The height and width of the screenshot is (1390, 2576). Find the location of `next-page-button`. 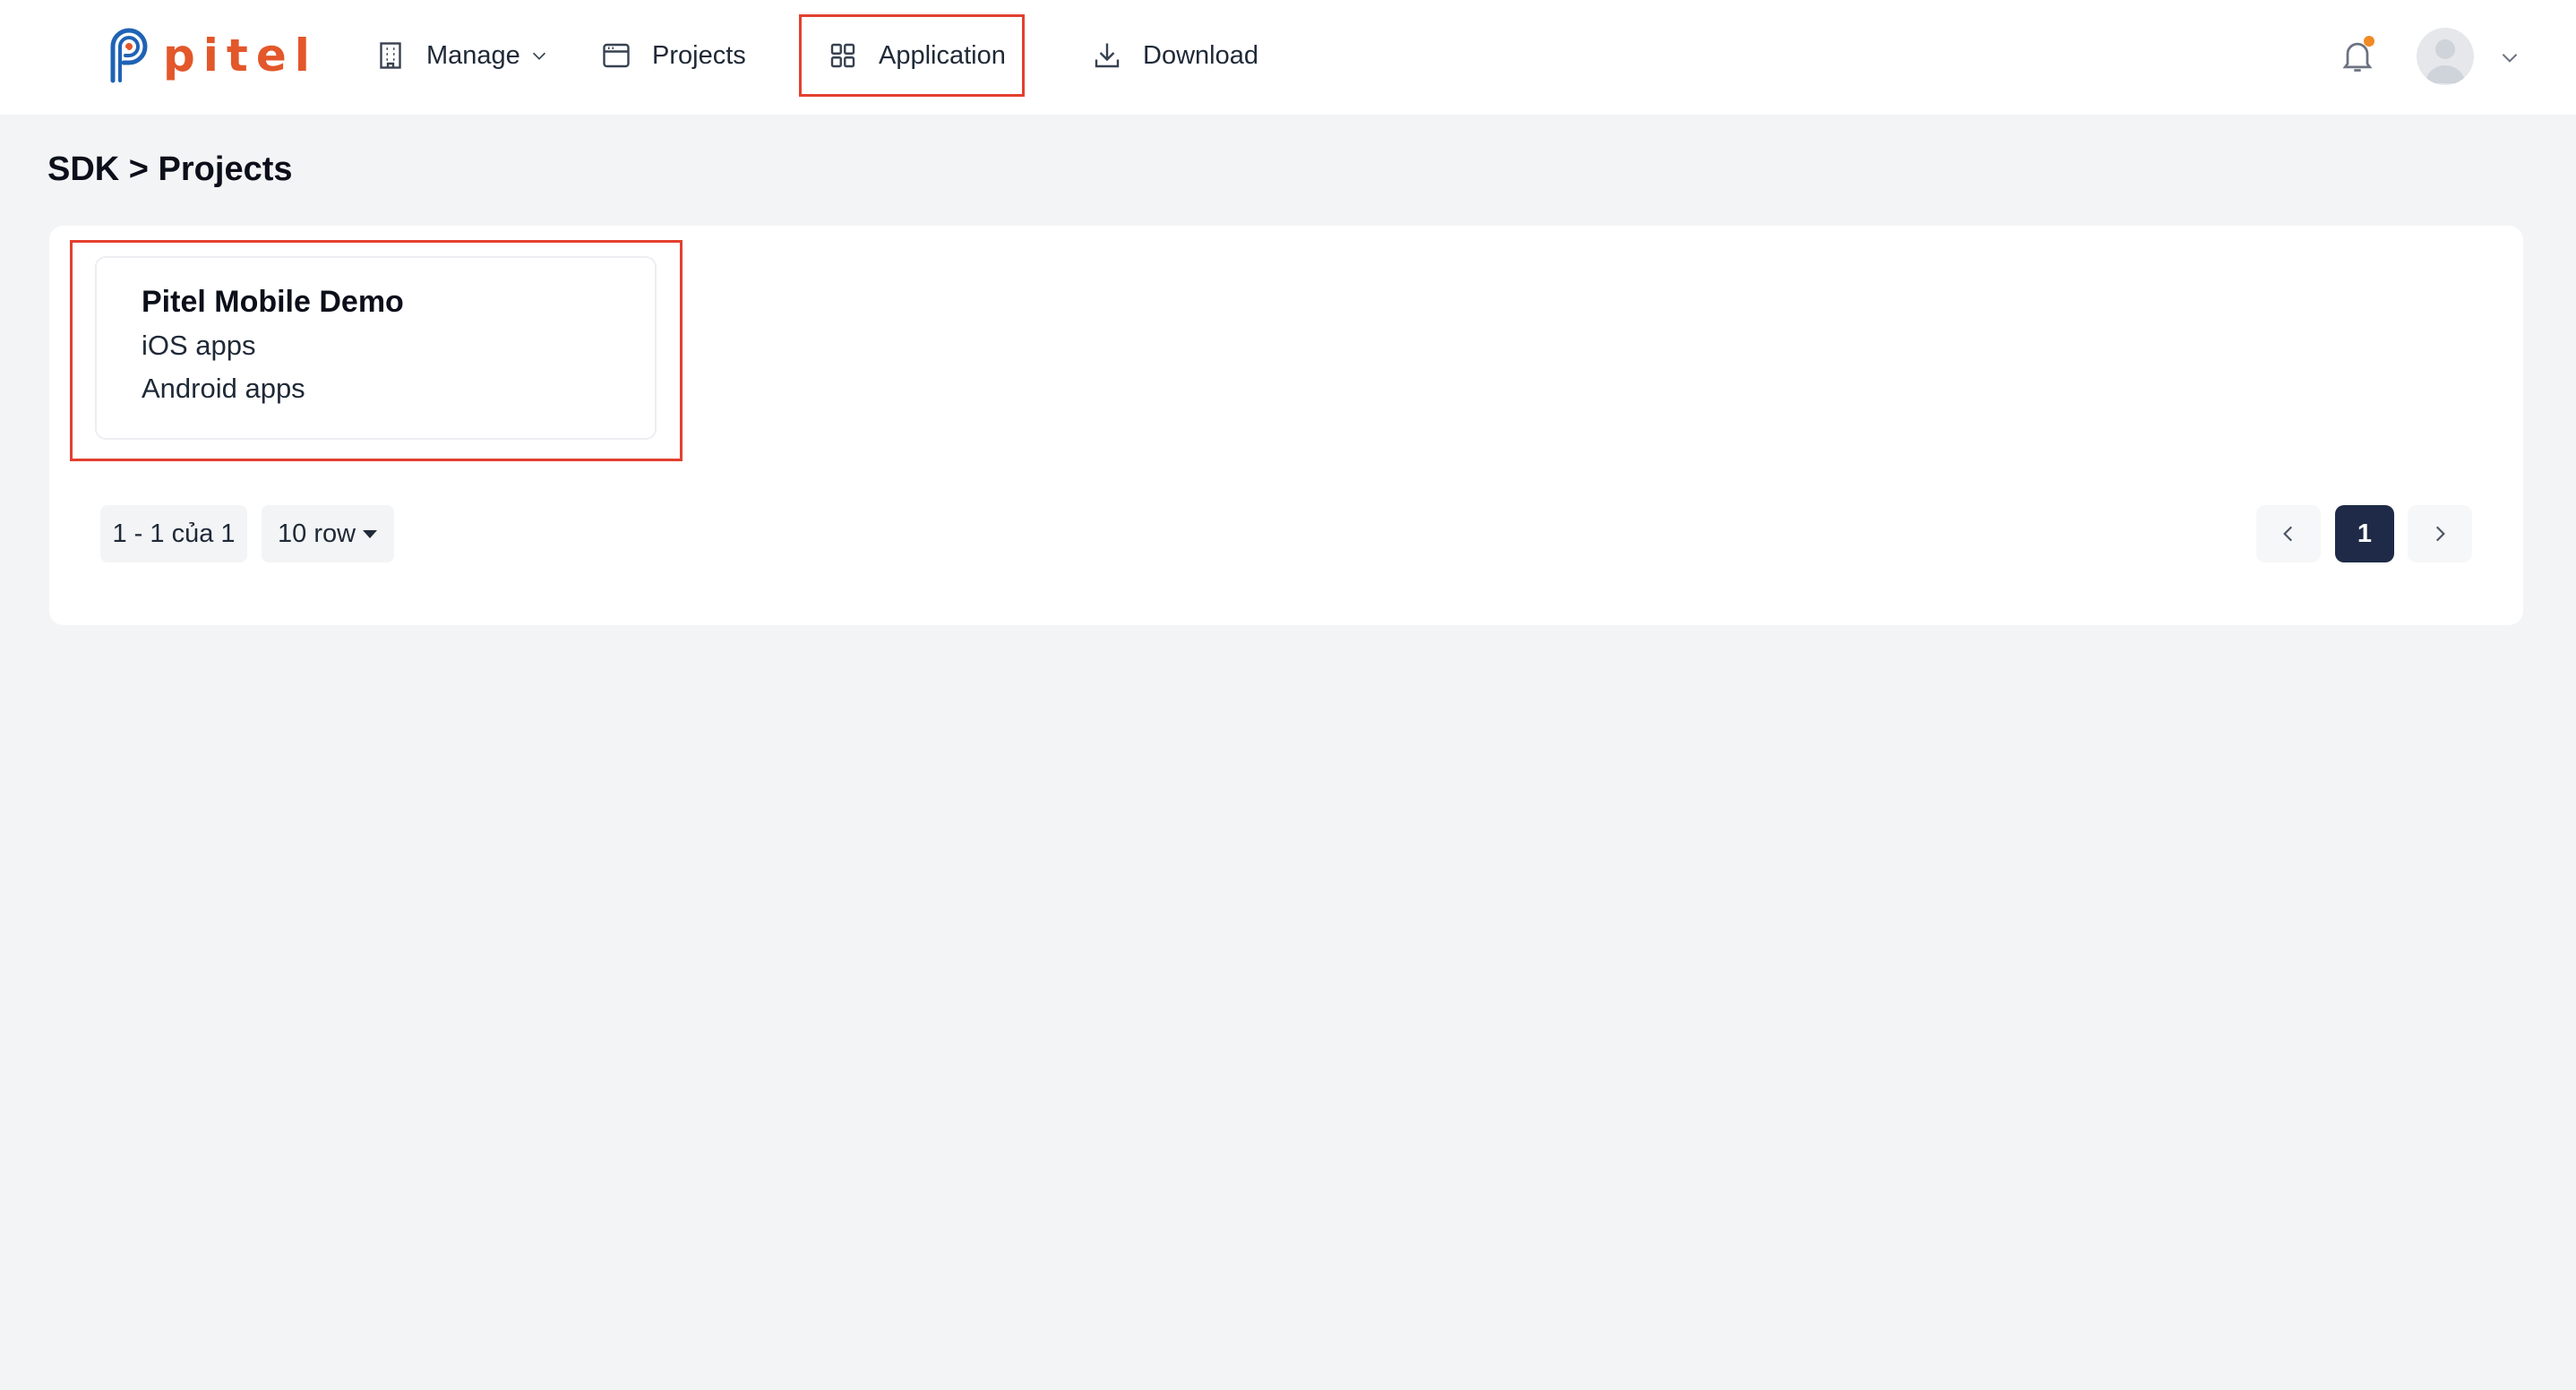

next-page-button is located at coordinates (2440, 533).